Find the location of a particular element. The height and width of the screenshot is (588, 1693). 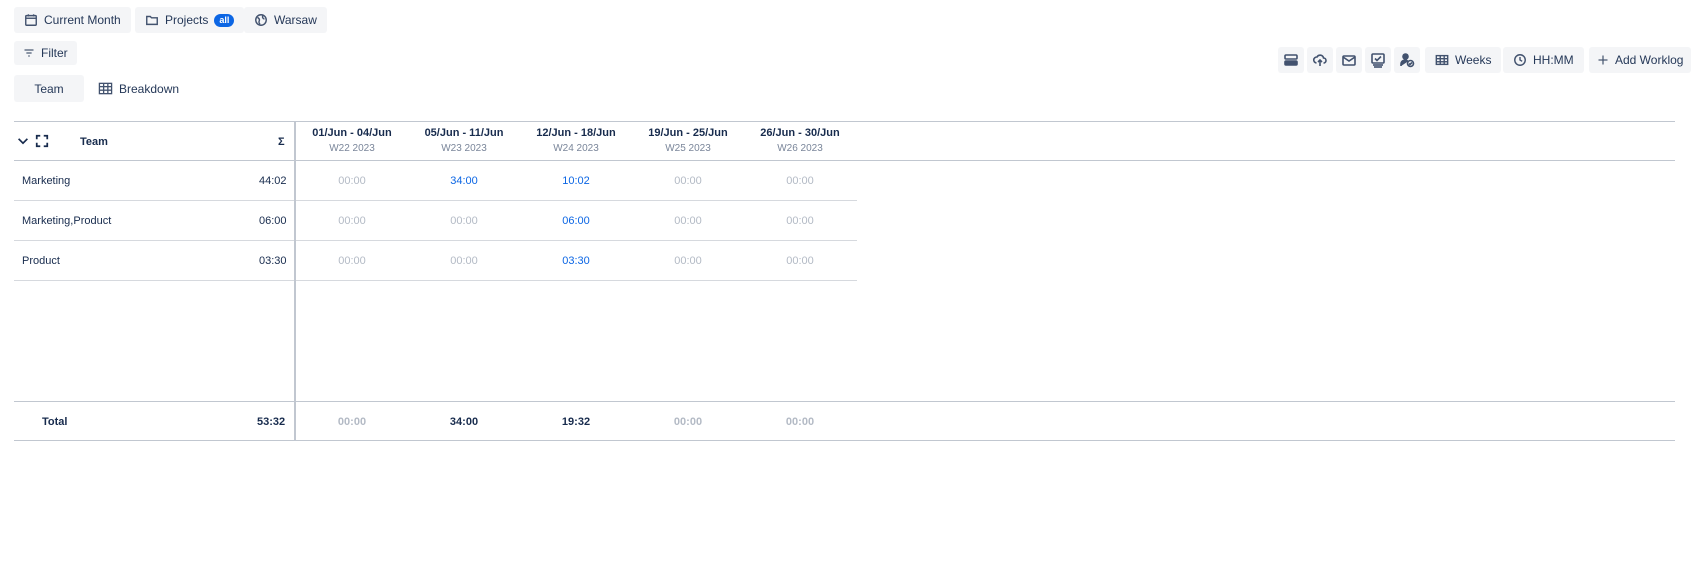

location-button: Warsaw is located at coordinates (285, 20).